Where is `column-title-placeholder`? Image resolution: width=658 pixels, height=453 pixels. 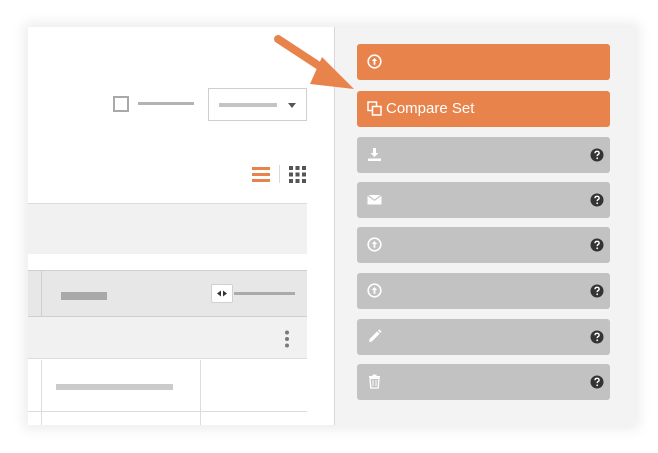 column-title-placeholder is located at coordinates (84, 296).